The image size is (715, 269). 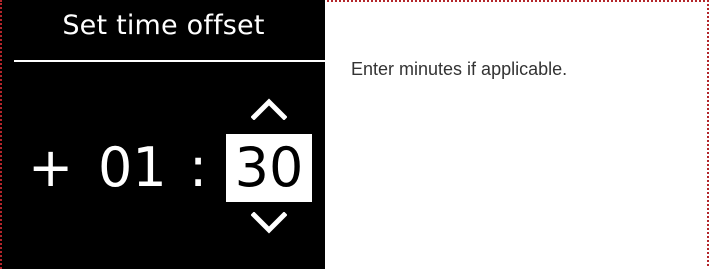 I want to click on time-offset-display: + 01 : 30, so click(x=164, y=170).